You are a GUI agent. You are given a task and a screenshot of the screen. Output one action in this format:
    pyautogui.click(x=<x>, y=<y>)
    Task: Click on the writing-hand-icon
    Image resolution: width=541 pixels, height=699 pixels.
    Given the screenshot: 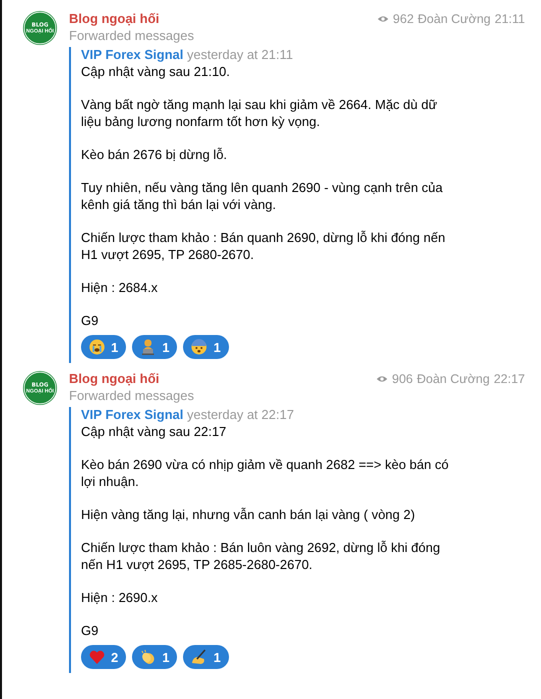 What is the action you would take?
    pyautogui.click(x=199, y=657)
    